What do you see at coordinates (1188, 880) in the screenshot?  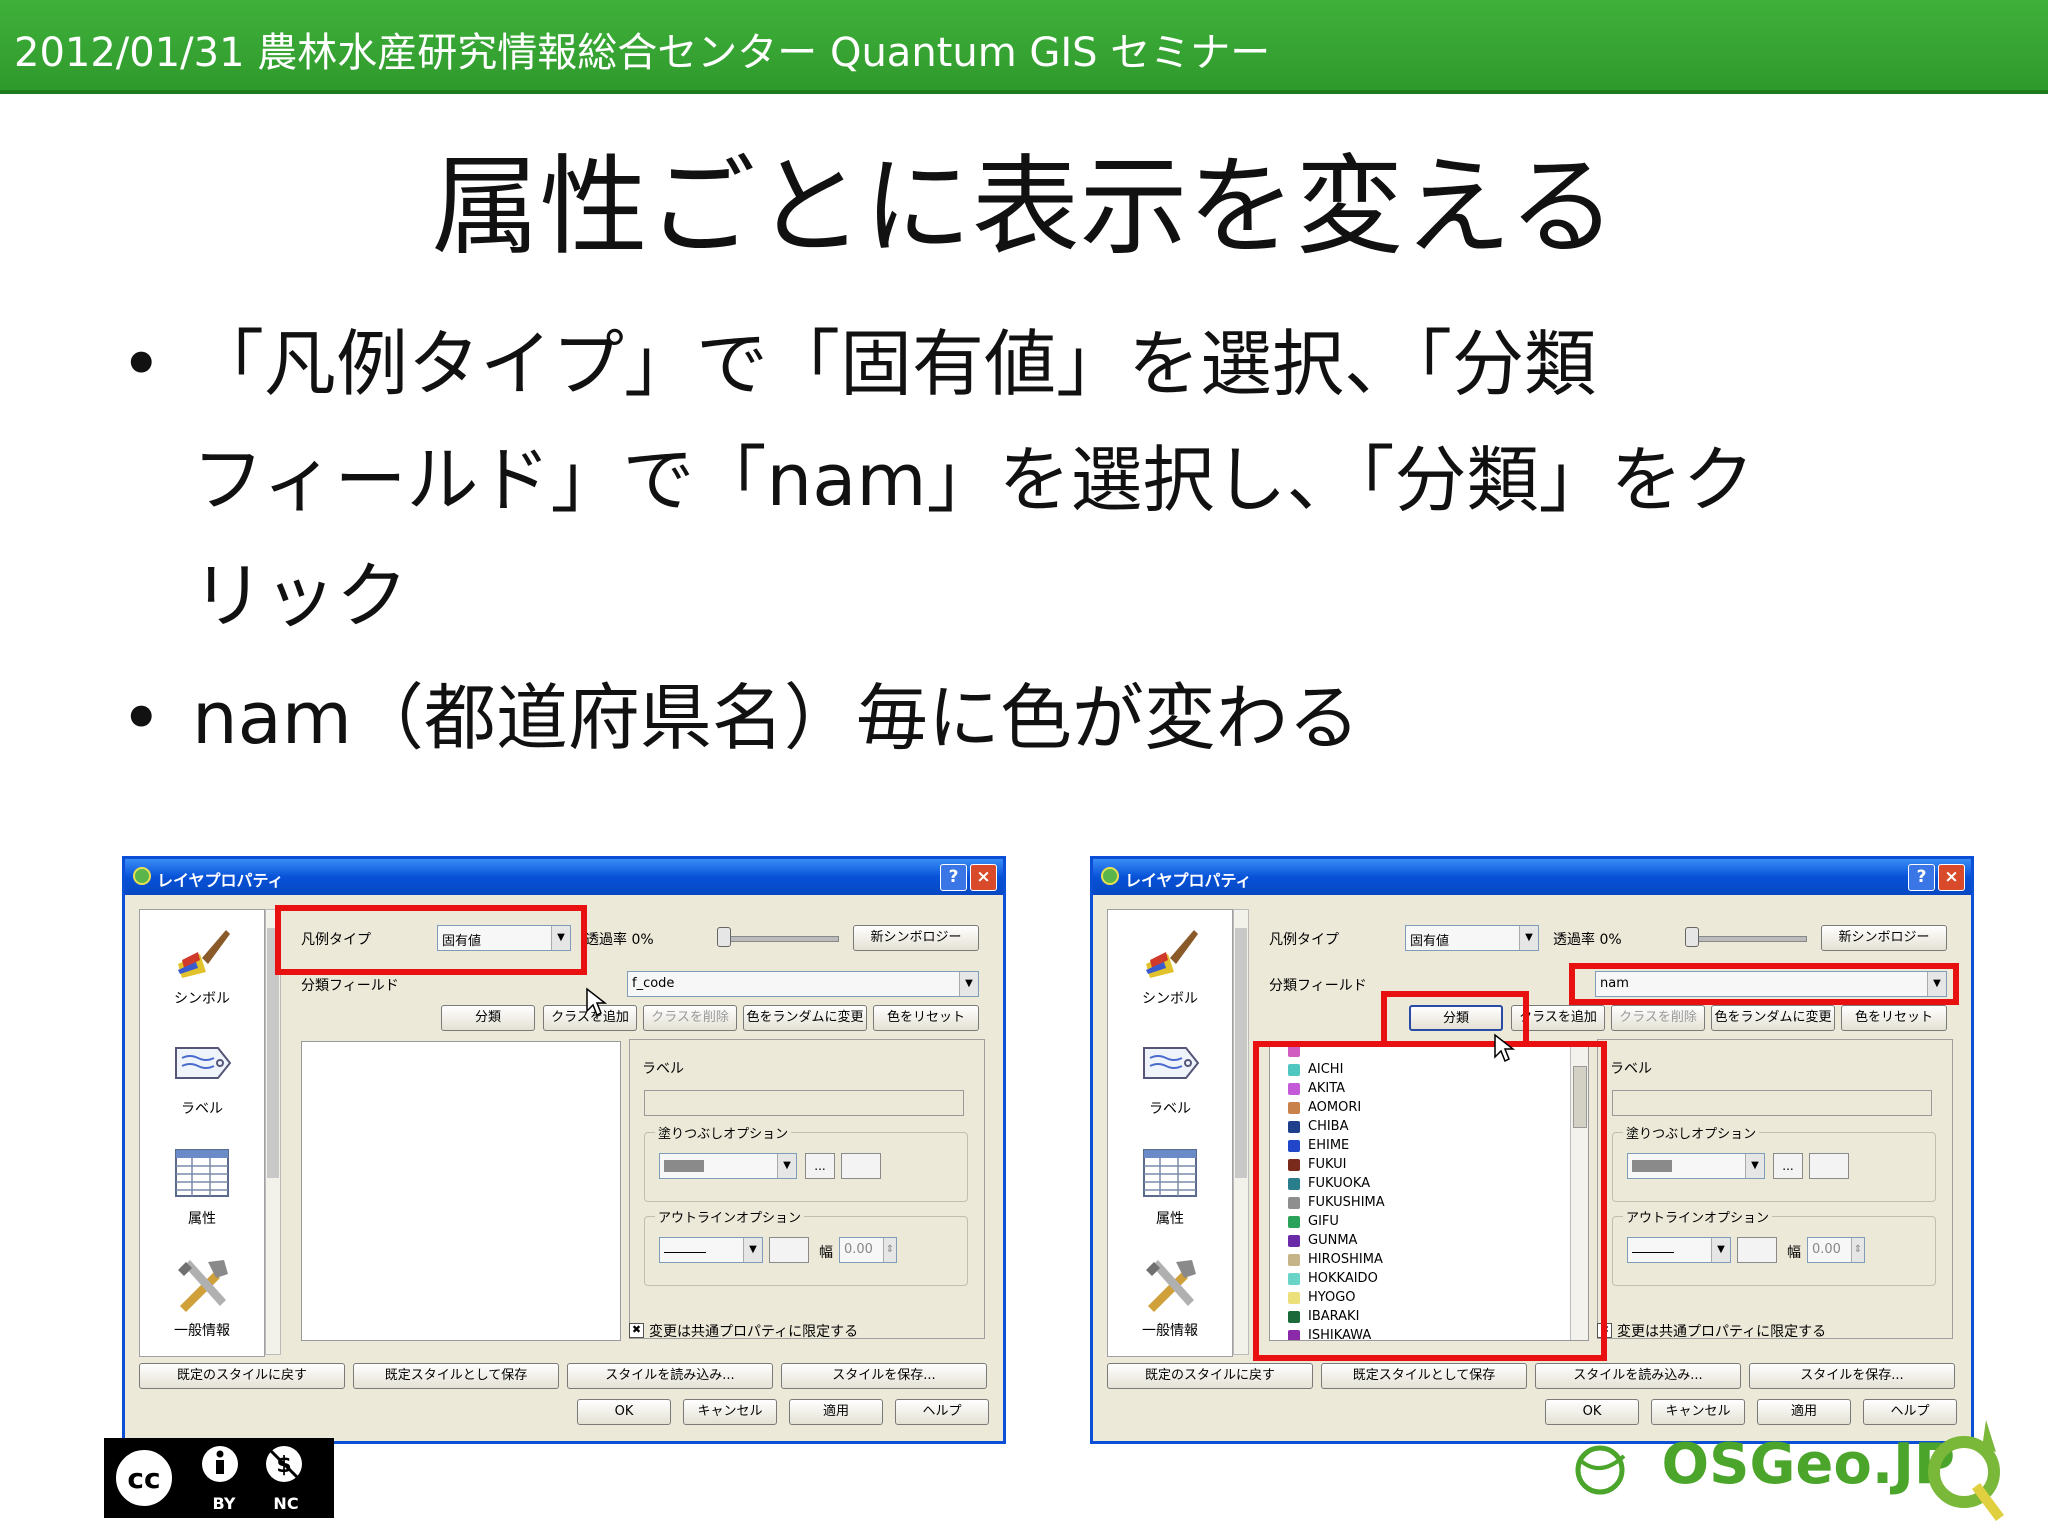 I see `dialog-title: レイヤプロパティ` at bounding box center [1188, 880].